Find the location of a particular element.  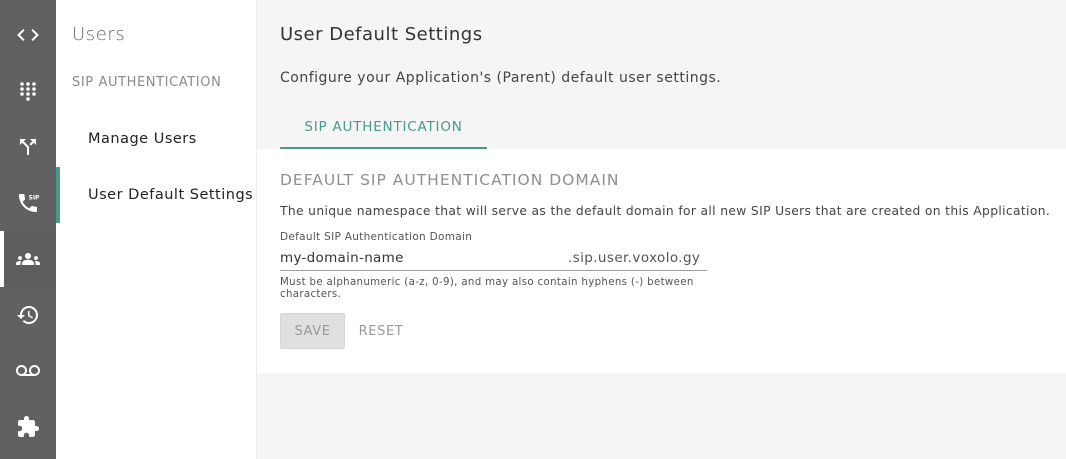

svg-text: SIP is located at coordinates (35, 198).